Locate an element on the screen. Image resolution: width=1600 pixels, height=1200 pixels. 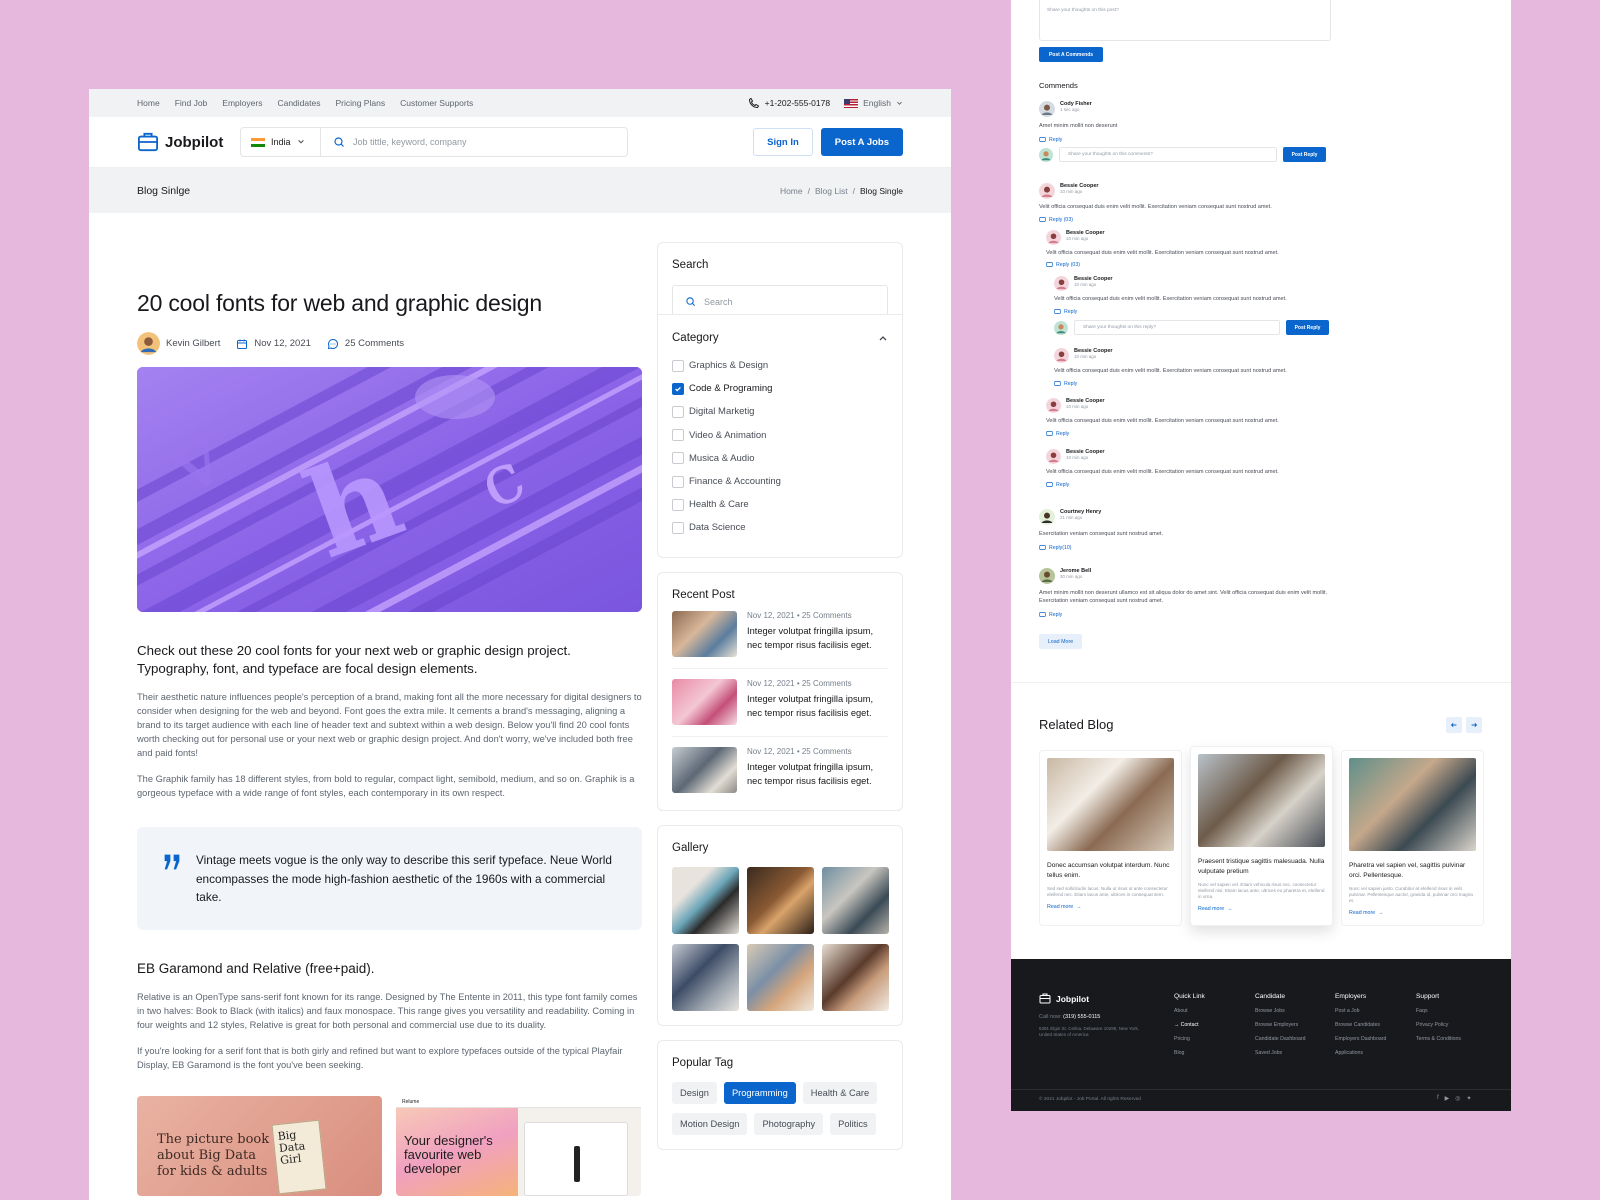
post-job-button: Post A Jobs is located at coordinates (861, 142).